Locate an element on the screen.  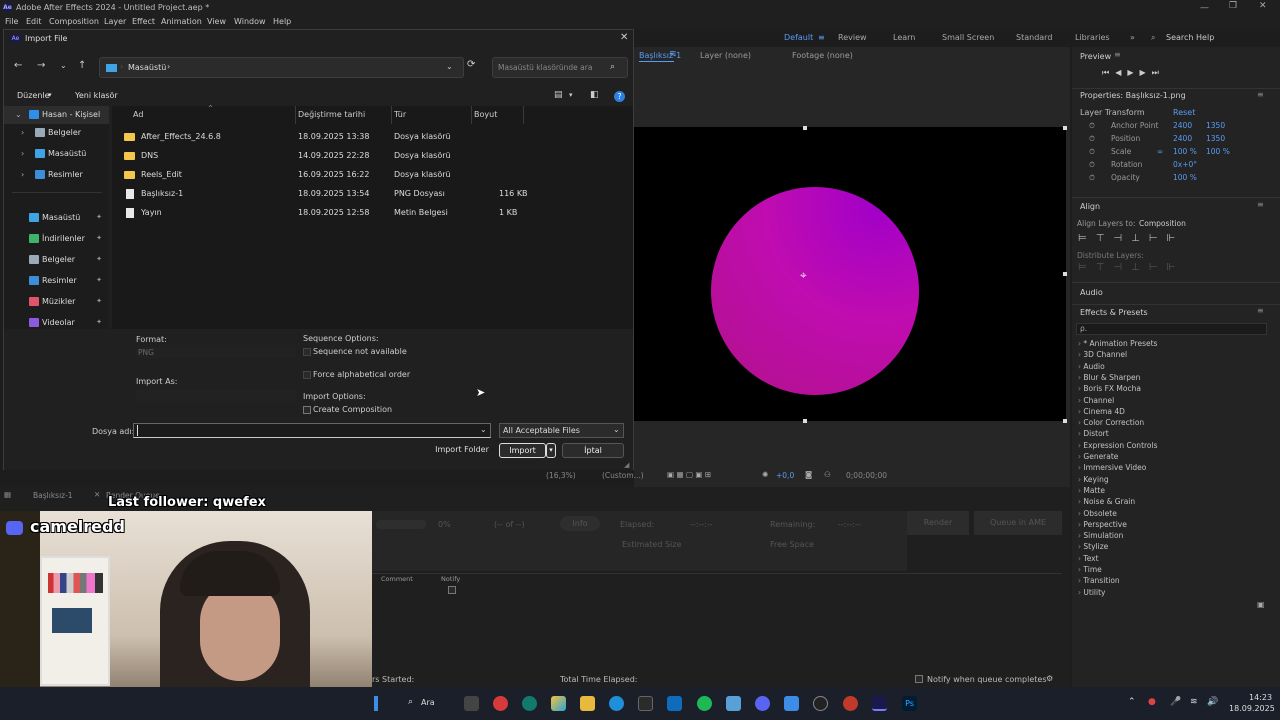
more-workspaces-icon: » is located at coordinates (1132, 37).